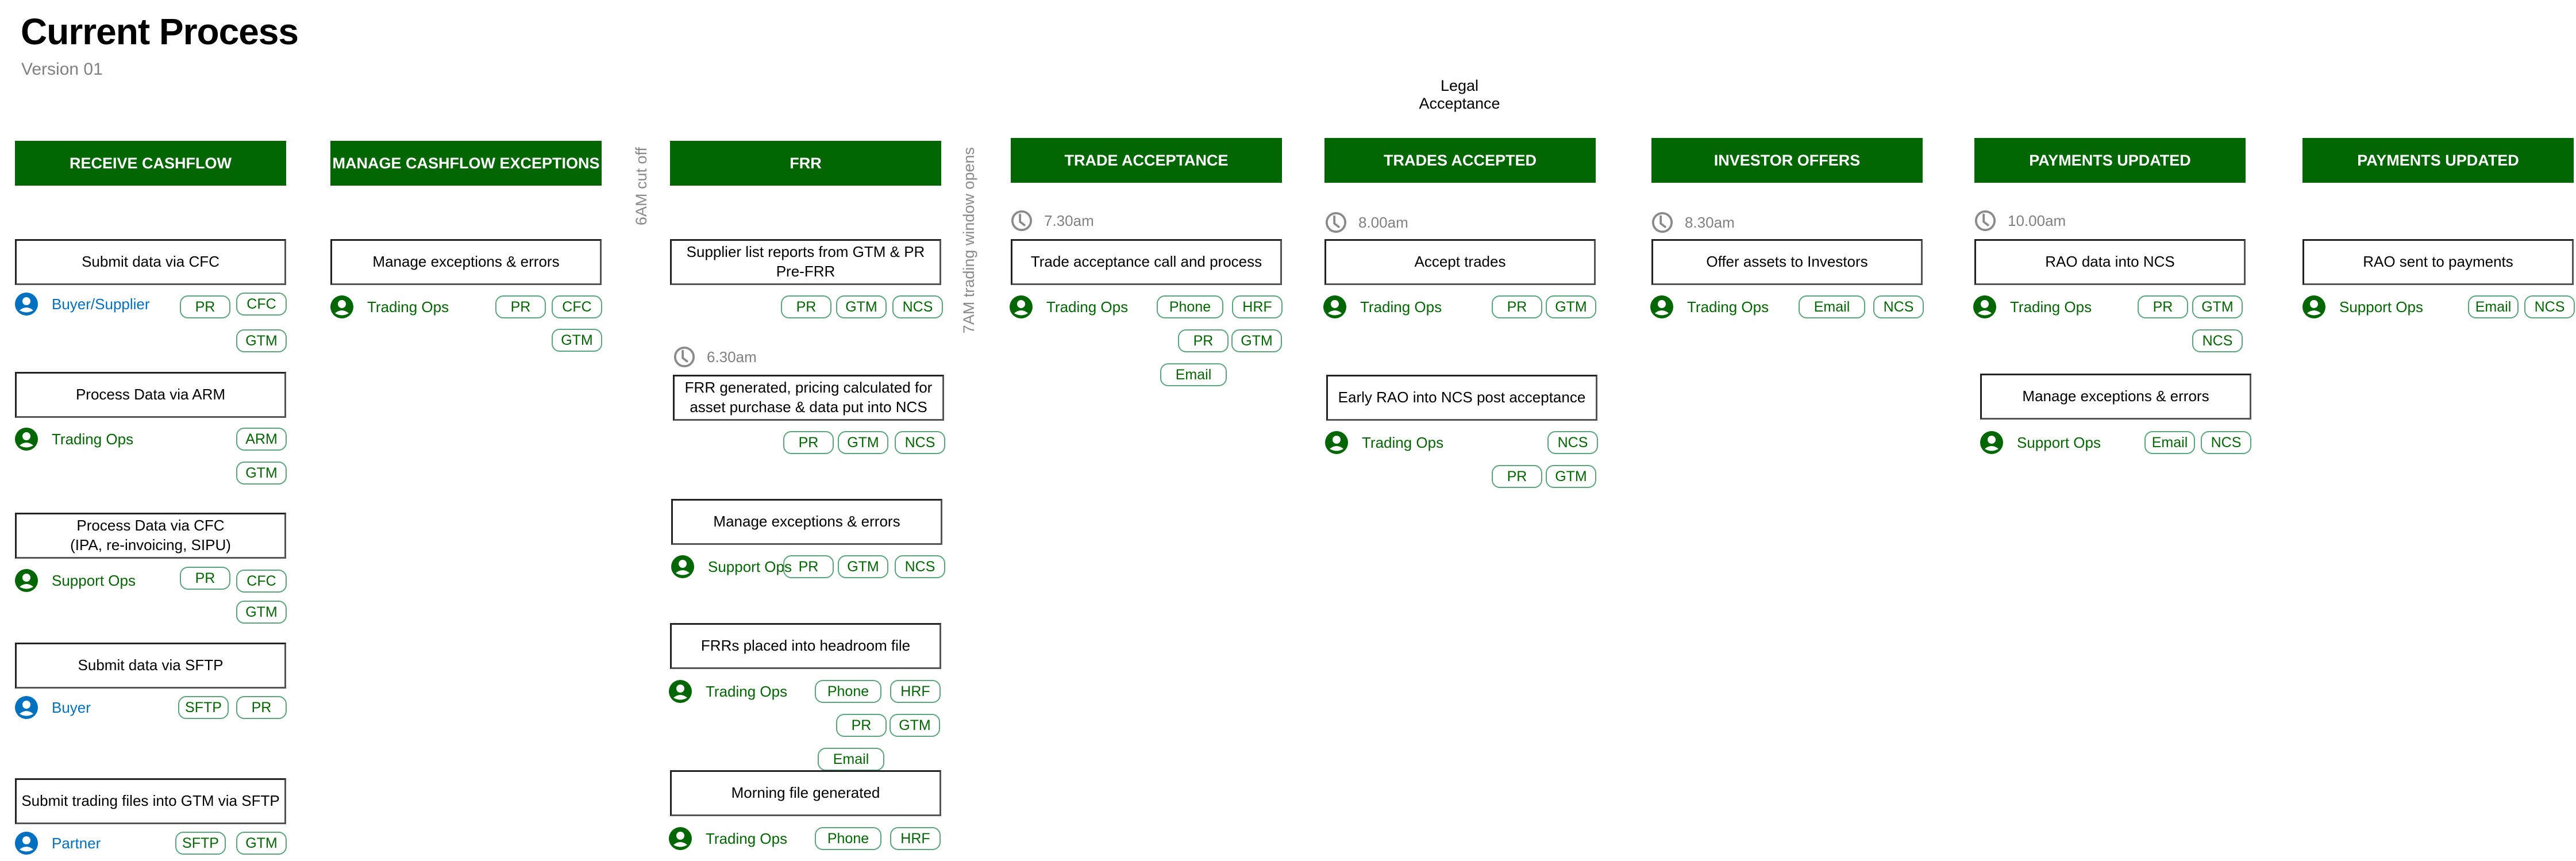 The width and height of the screenshot is (2576, 861). Describe the element at coordinates (1460, 262) in the screenshot. I see `process-step: Accept trades` at that location.